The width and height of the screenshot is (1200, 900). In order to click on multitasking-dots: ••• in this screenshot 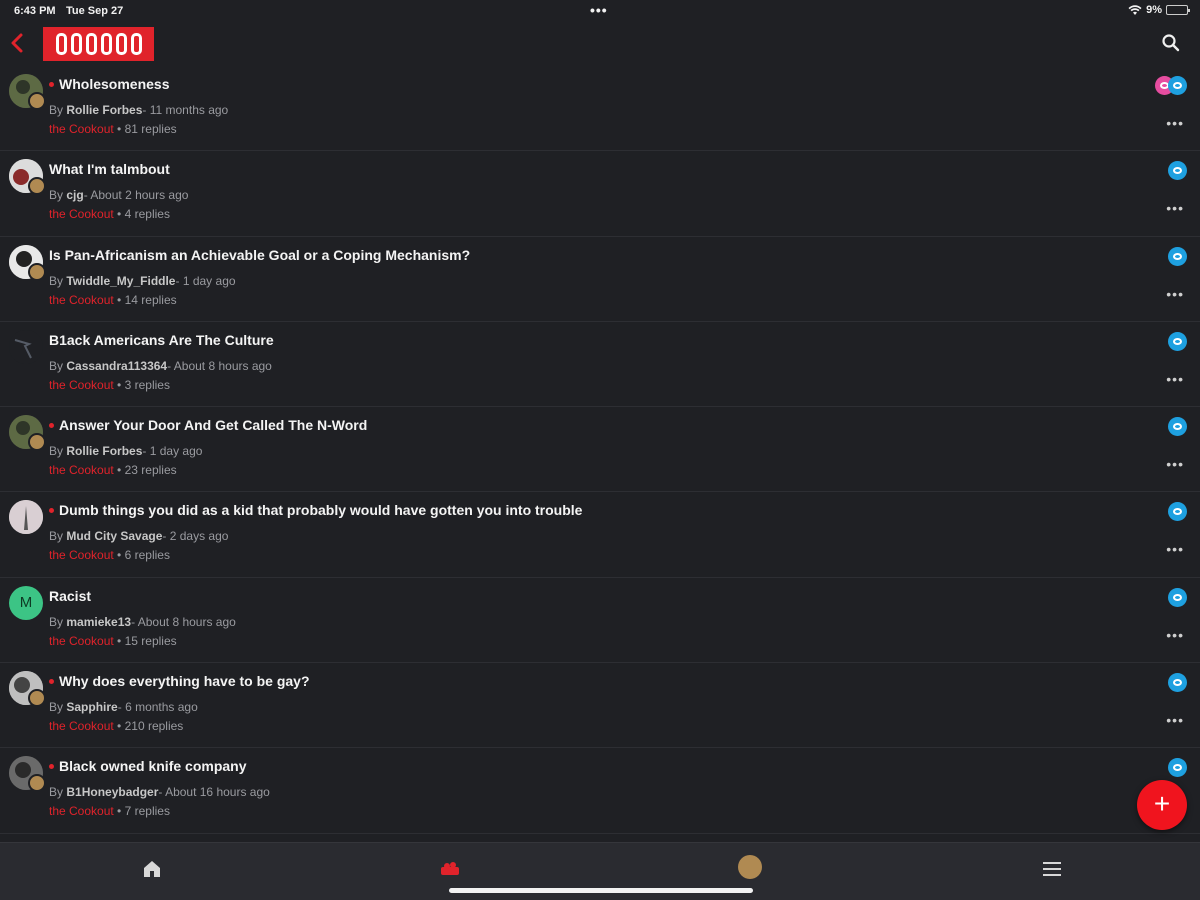, I will do `click(599, 10)`.